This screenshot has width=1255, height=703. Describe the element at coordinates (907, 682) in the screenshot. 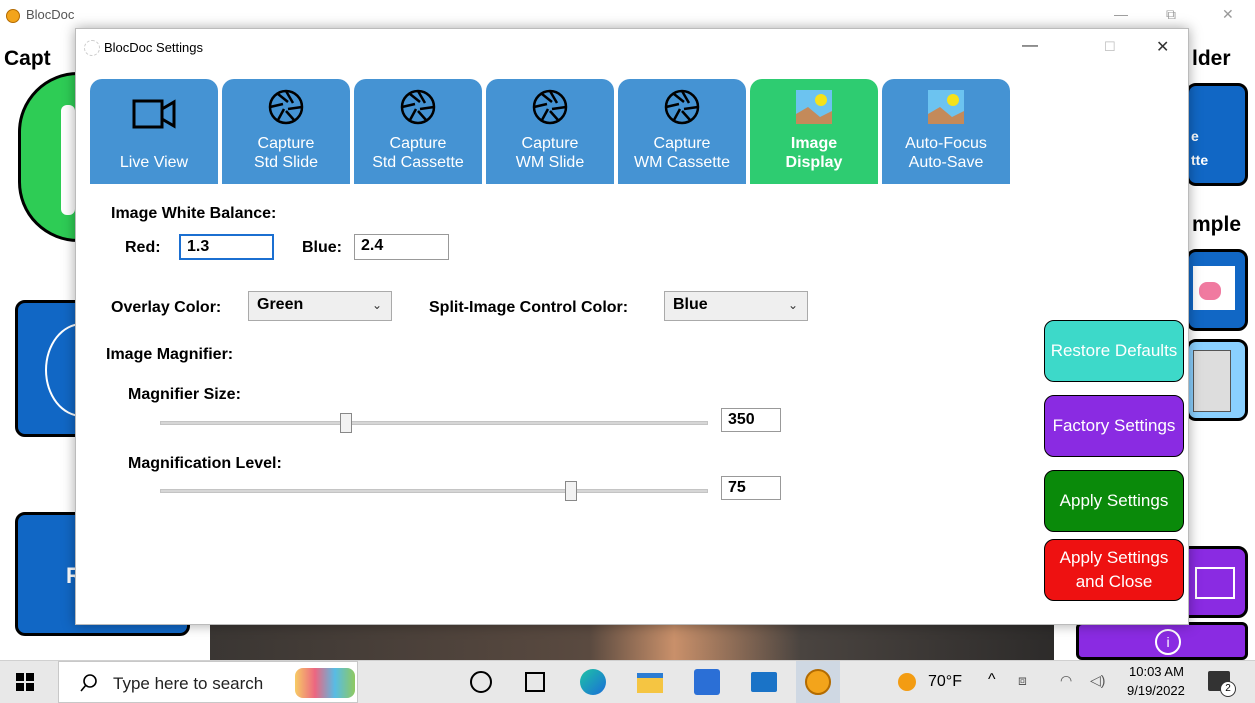

I see `weather-icon` at that location.